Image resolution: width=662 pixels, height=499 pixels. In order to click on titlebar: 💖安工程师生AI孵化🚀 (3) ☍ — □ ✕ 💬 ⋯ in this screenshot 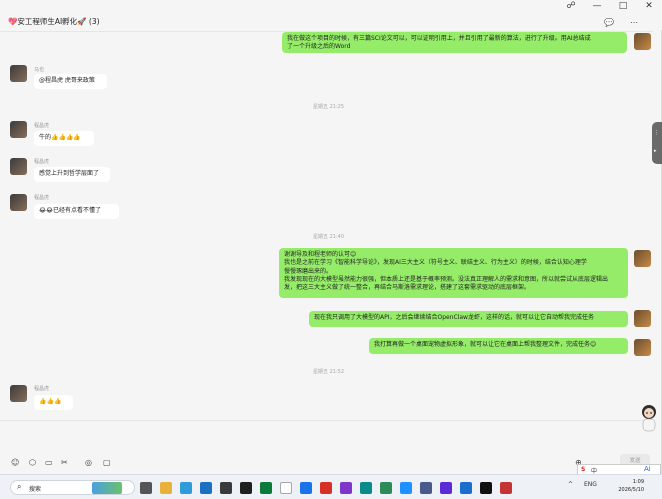, I will do `click(331, 15)`.